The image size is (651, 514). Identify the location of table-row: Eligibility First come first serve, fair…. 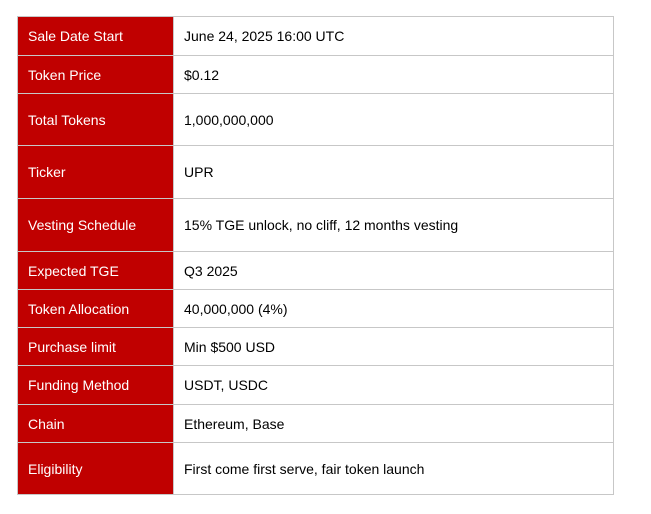
(315, 468).